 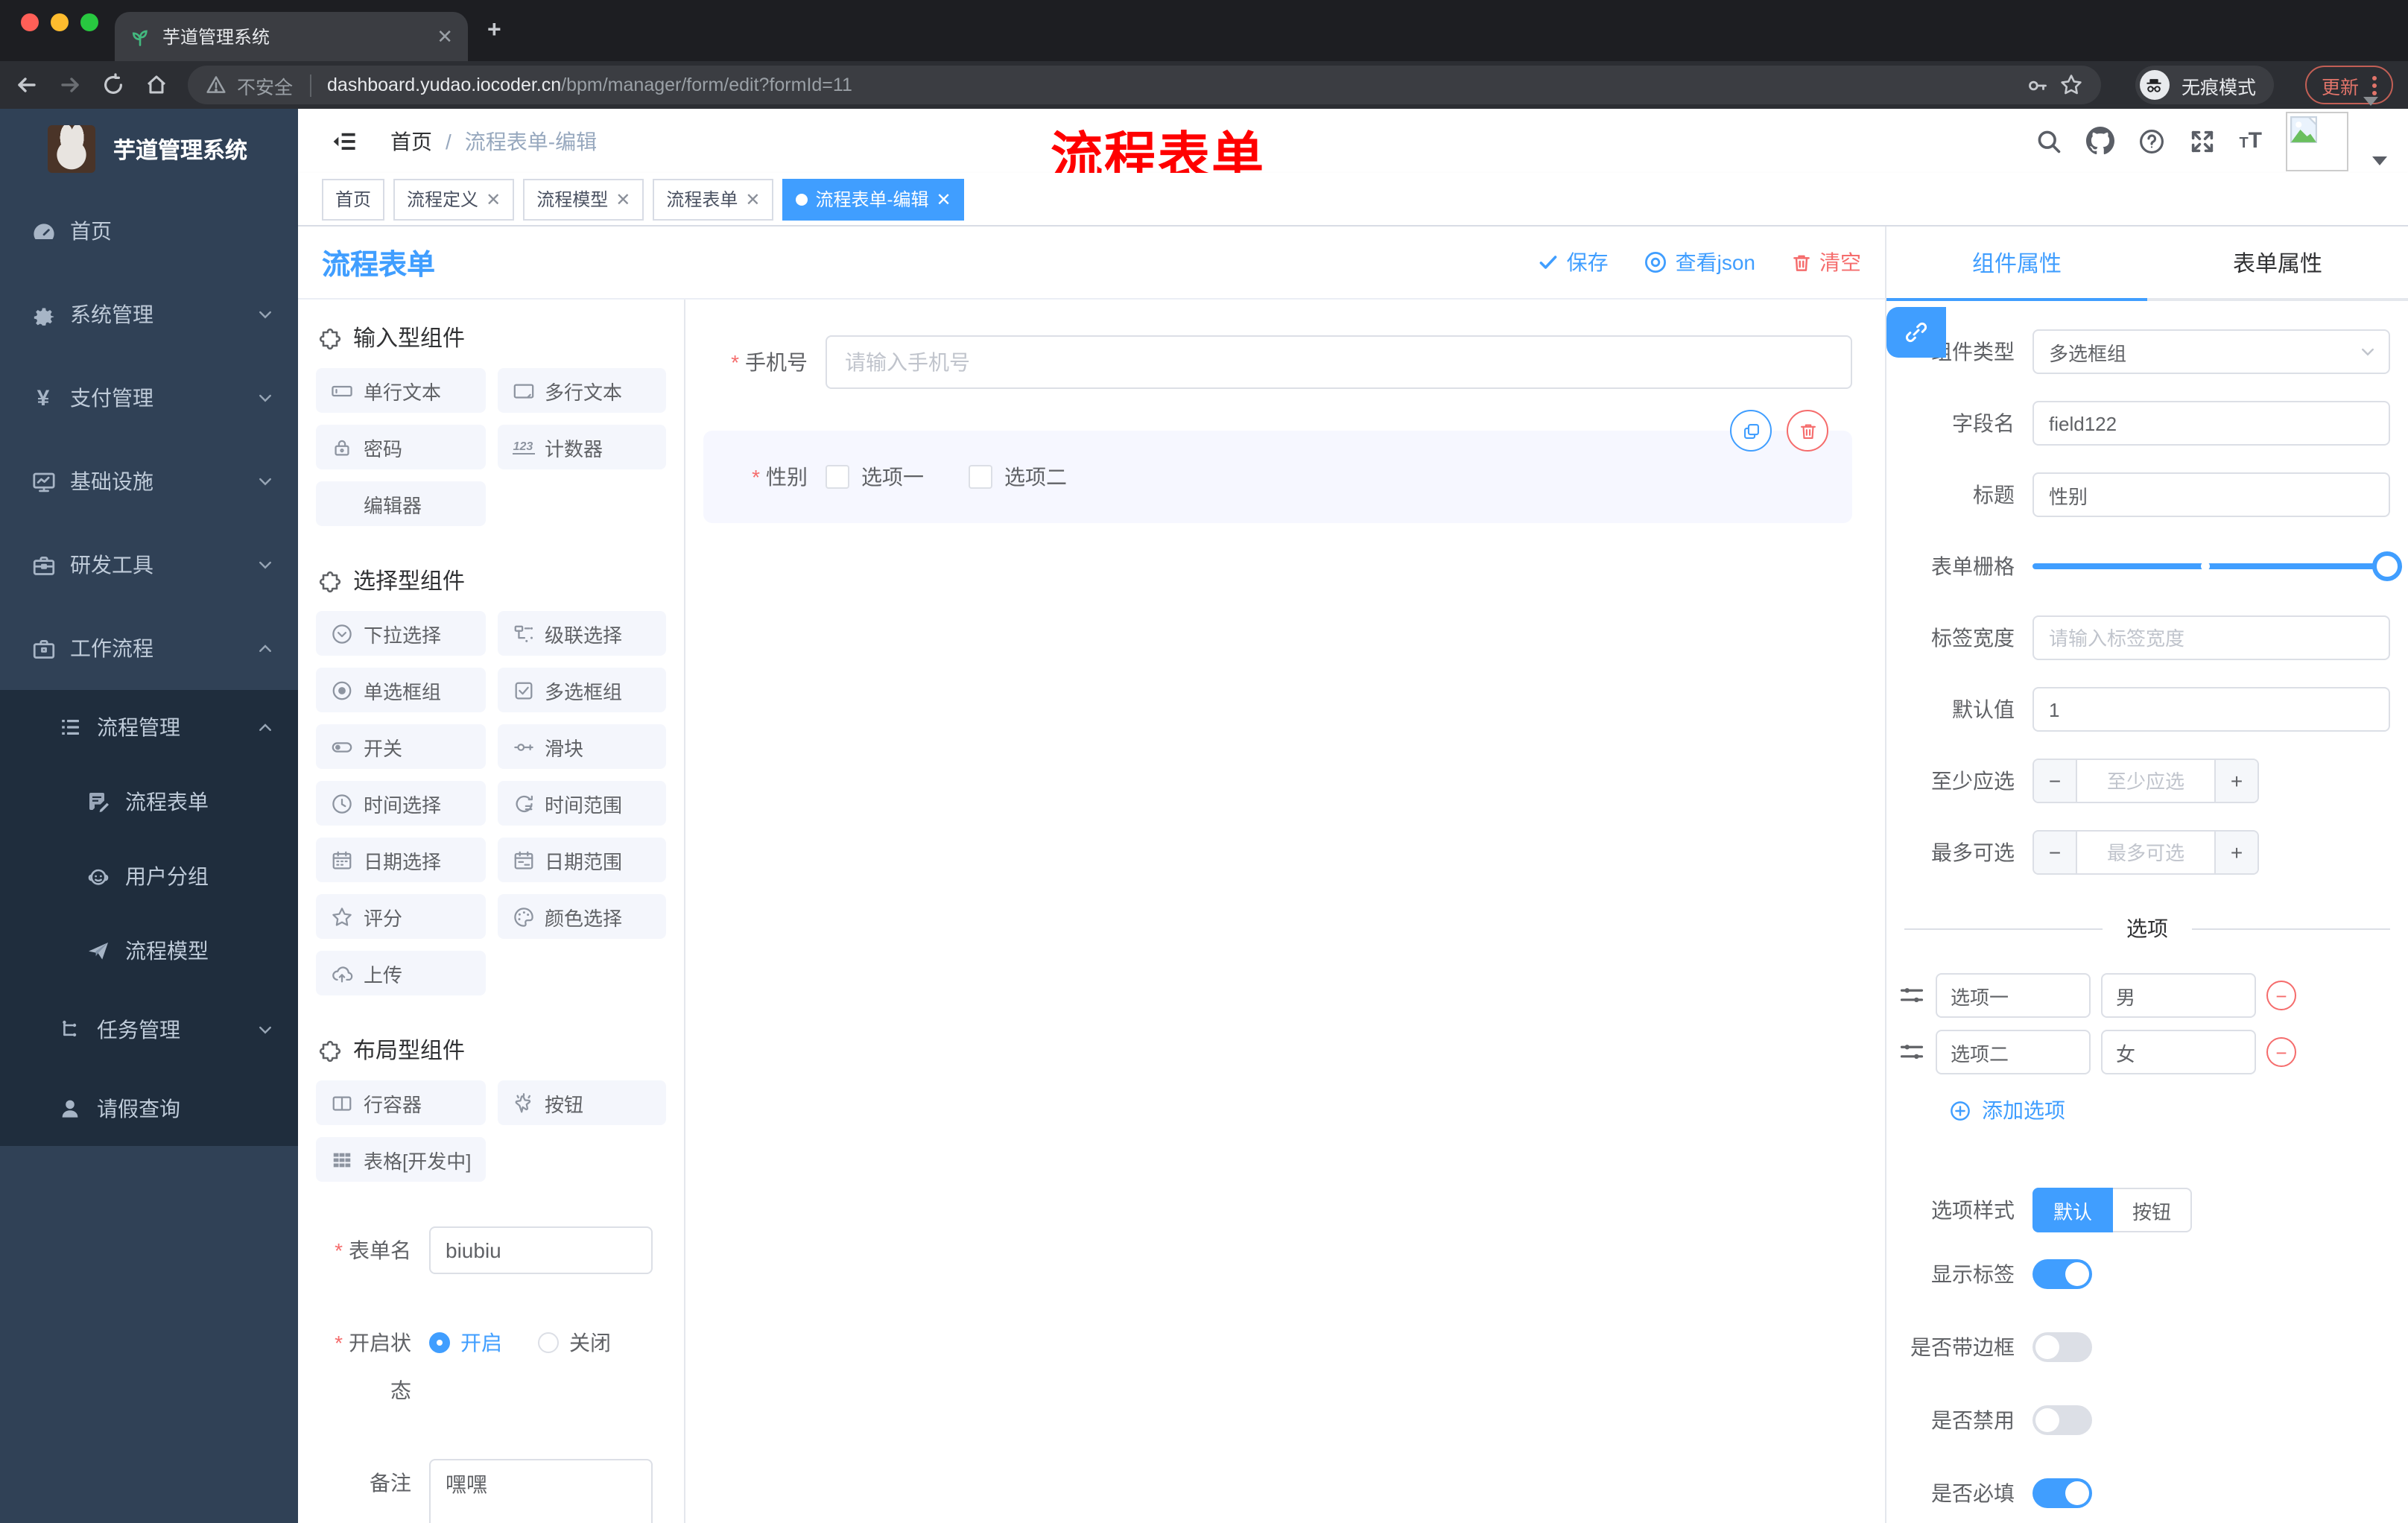 What do you see at coordinates (494, 32) in the screenshot?
I see `new-tab-button: +` at bounding box center [494, 32].